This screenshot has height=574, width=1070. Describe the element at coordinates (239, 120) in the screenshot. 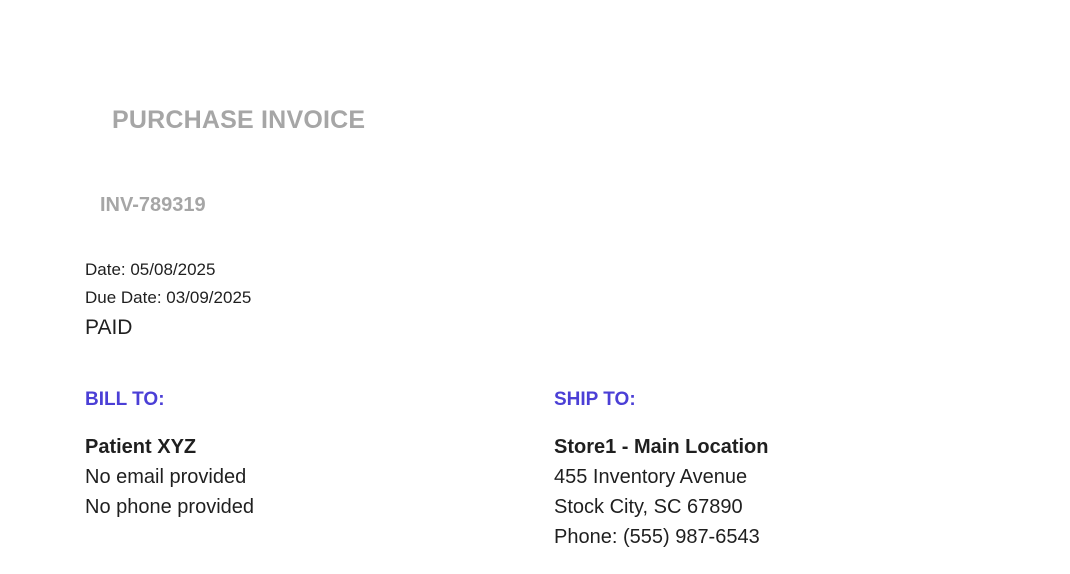

I see `invoice-title: PURCHASE INVOICE` at that location.